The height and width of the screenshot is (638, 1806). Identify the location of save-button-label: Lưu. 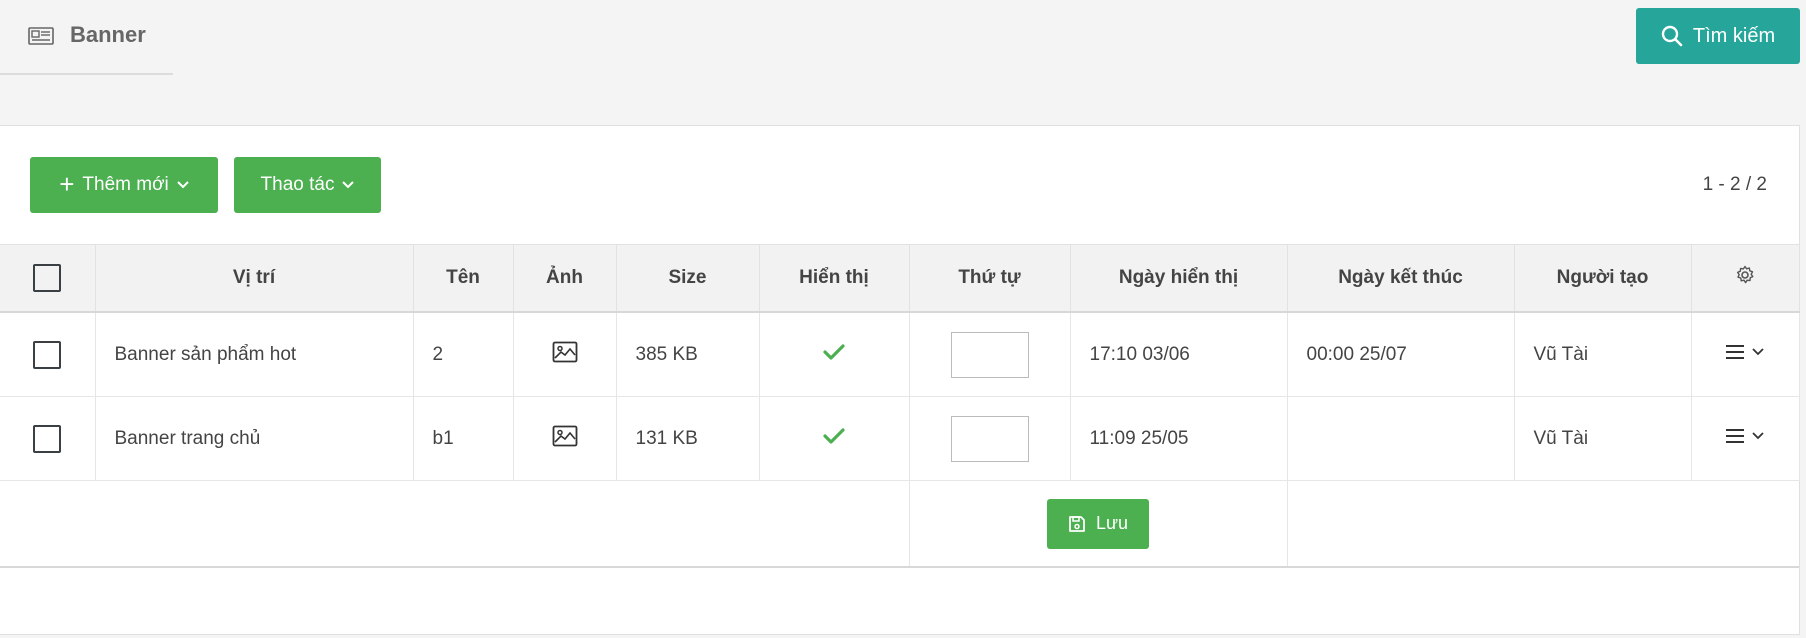
(1112, 523).